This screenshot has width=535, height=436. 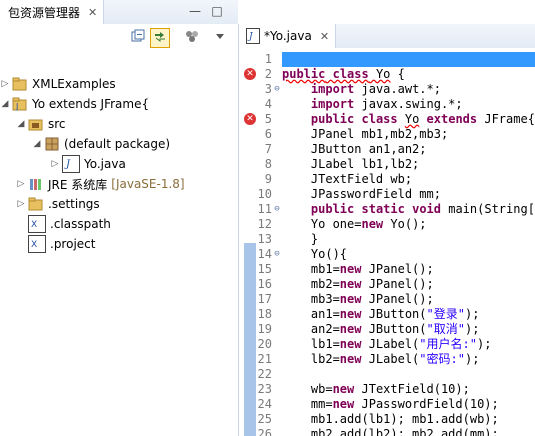 What do you see at coordinates (119, 12) in the screenshot?
I see `package-explorer-tabbar: 包资源管理器 ✕ — □` at bounding box center [119, 12].